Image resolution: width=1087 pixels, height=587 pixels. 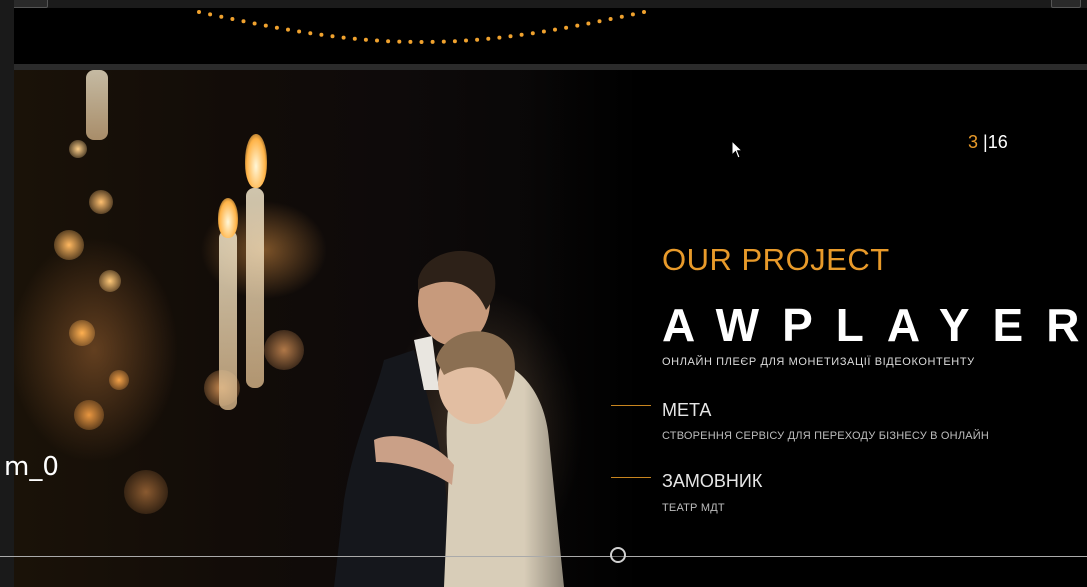 I want to click on window-top-edge, so click(x=543, y=4).